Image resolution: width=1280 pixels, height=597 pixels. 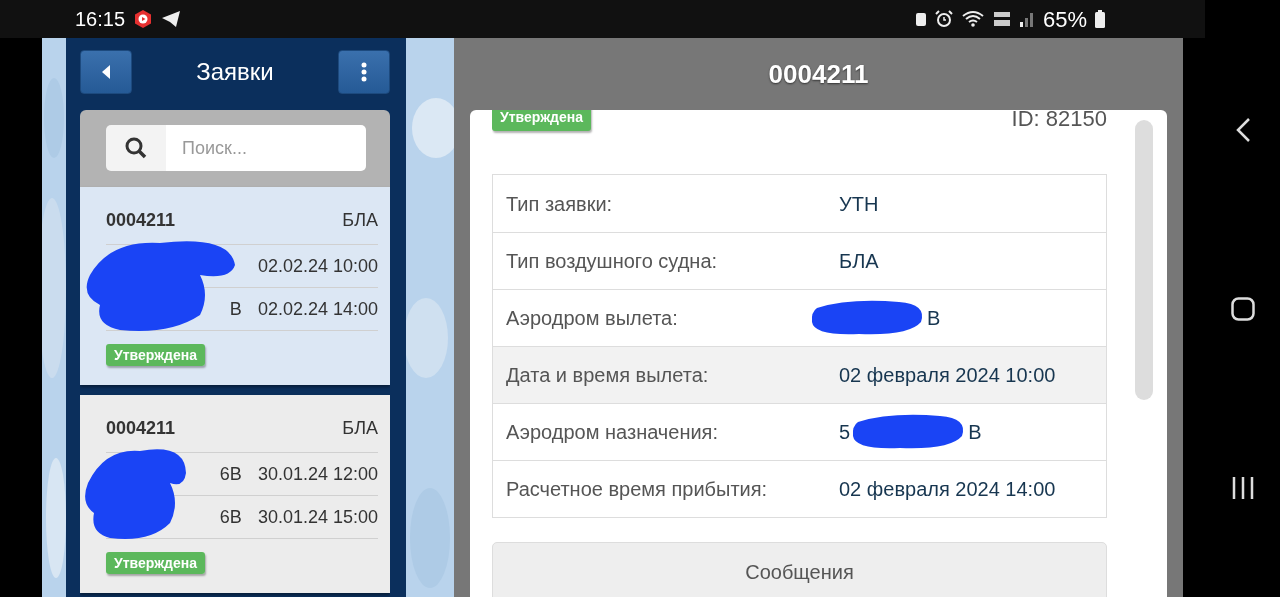 I want to click on messages-button: Сообщения, so click(x=799, y=569).